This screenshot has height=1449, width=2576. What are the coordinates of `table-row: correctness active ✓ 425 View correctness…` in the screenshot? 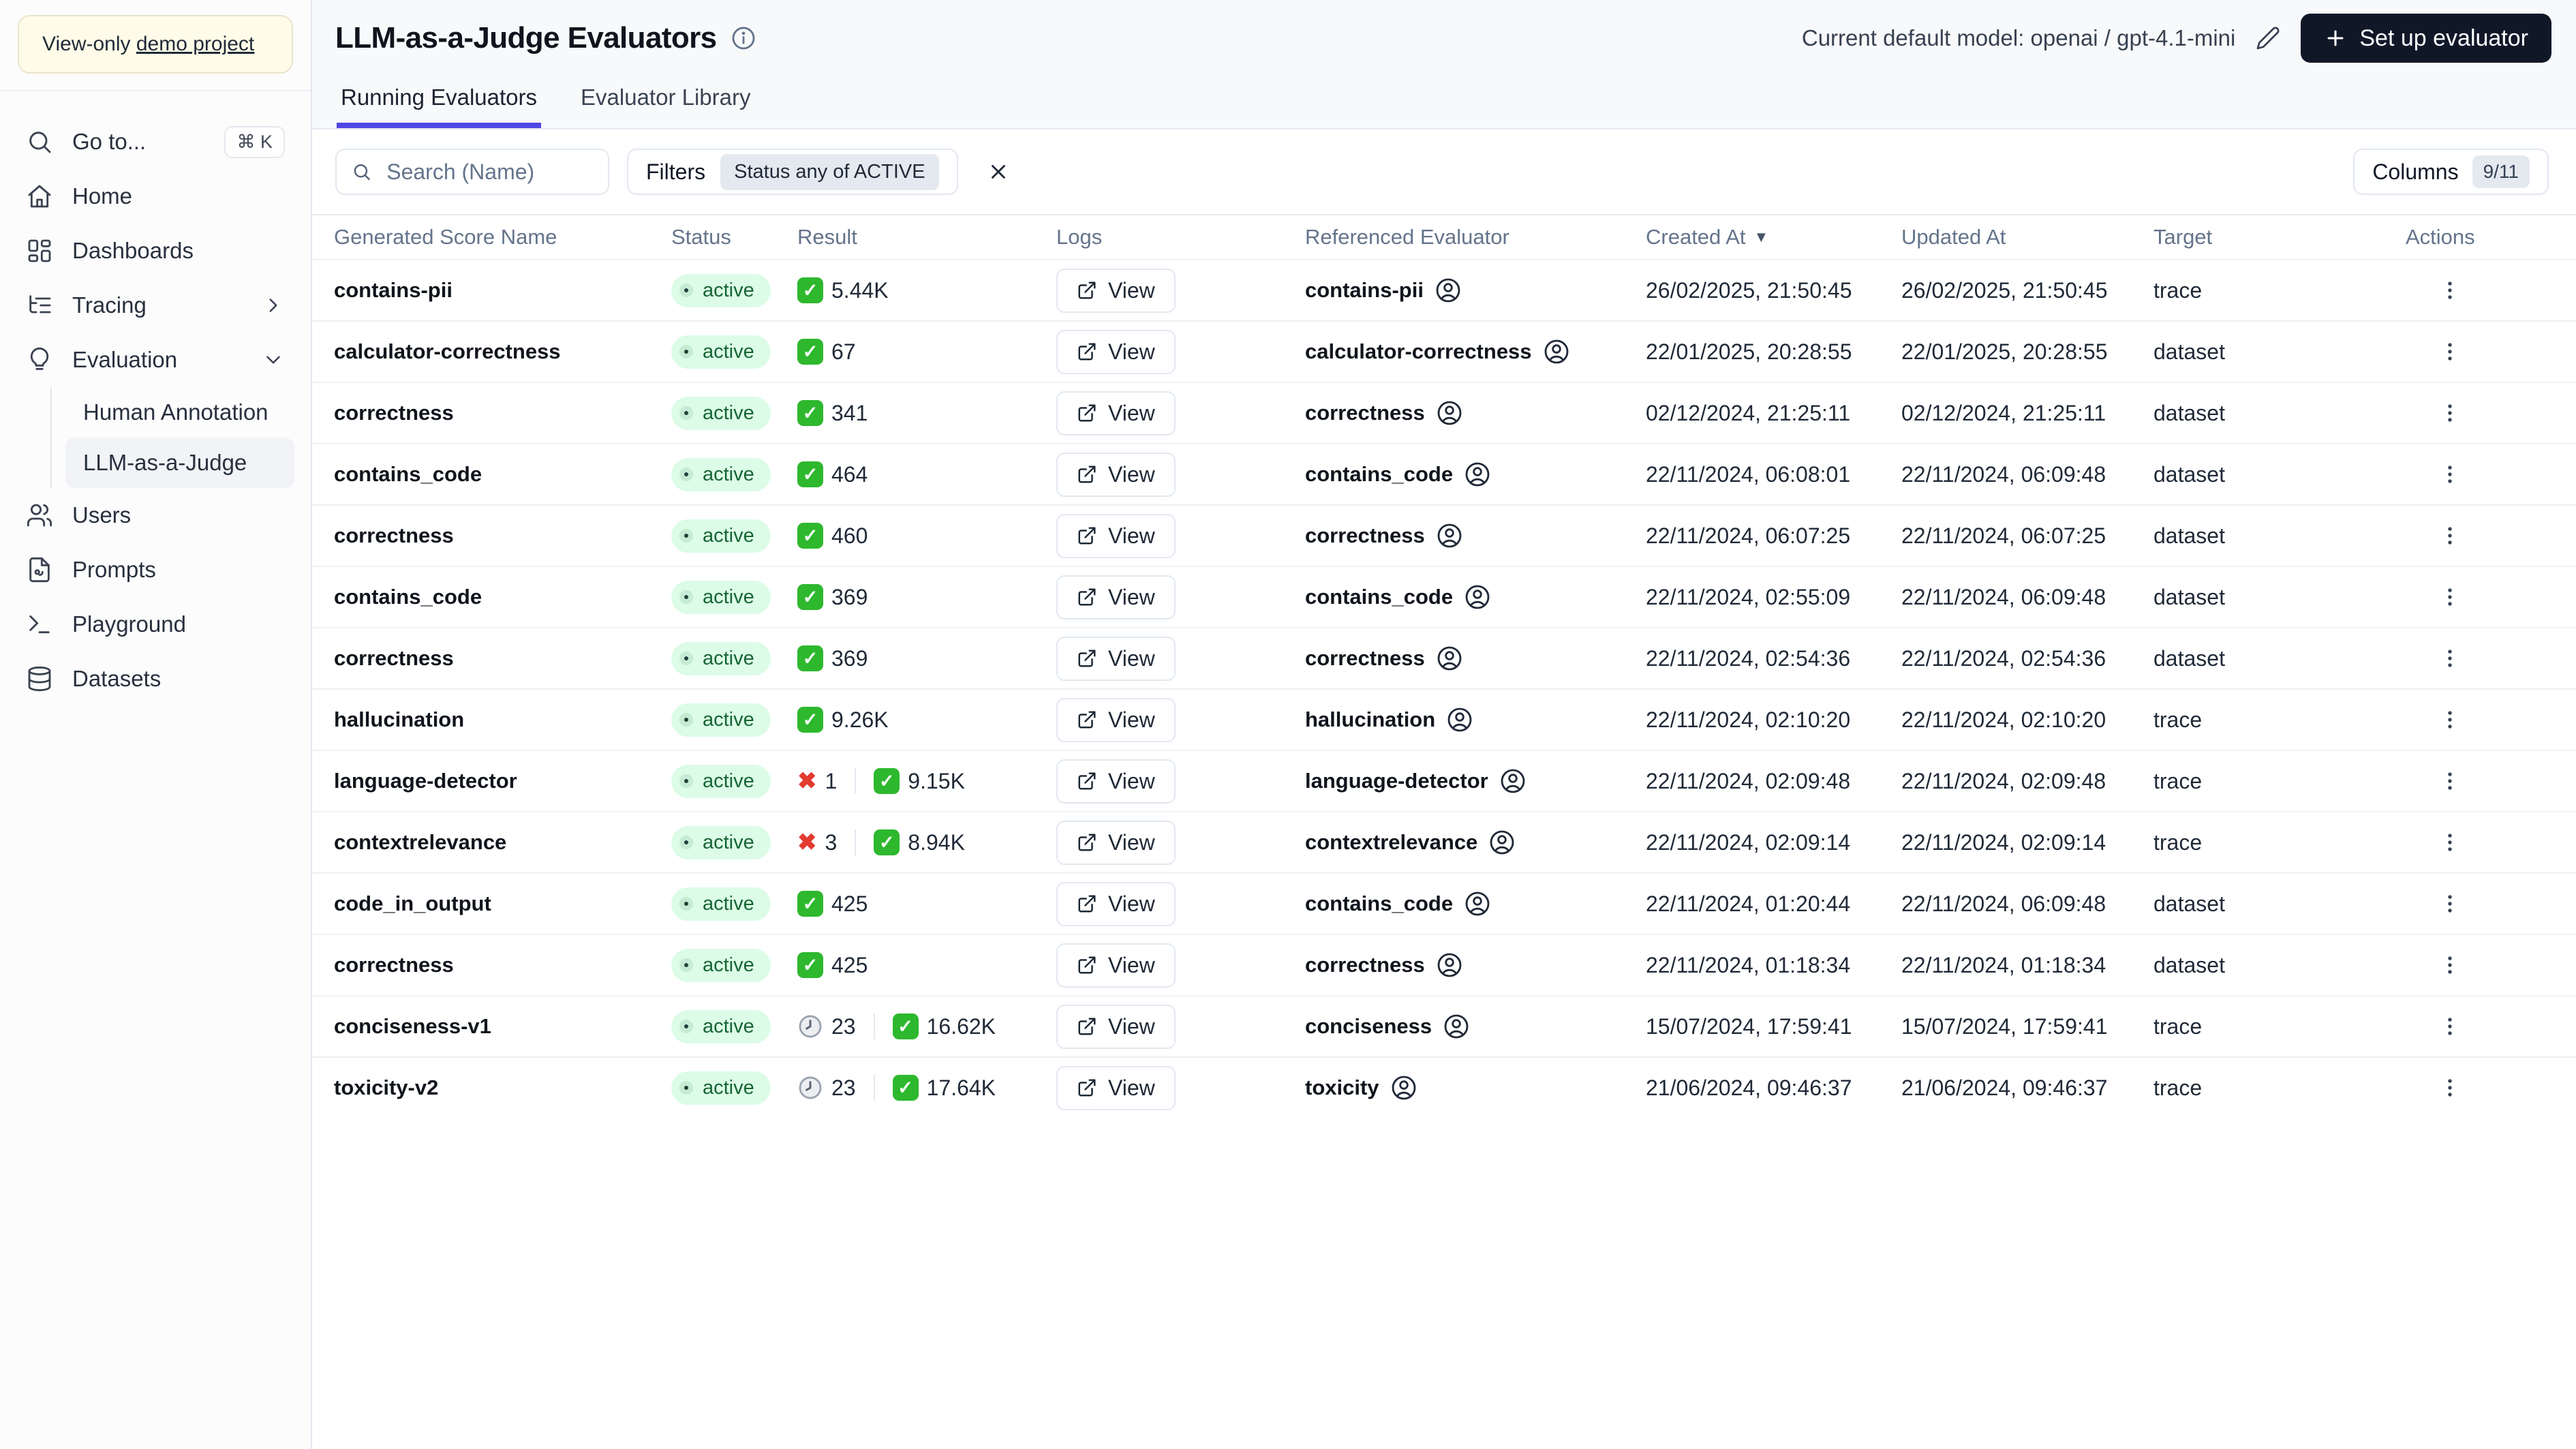 It's located at (1444, 964).